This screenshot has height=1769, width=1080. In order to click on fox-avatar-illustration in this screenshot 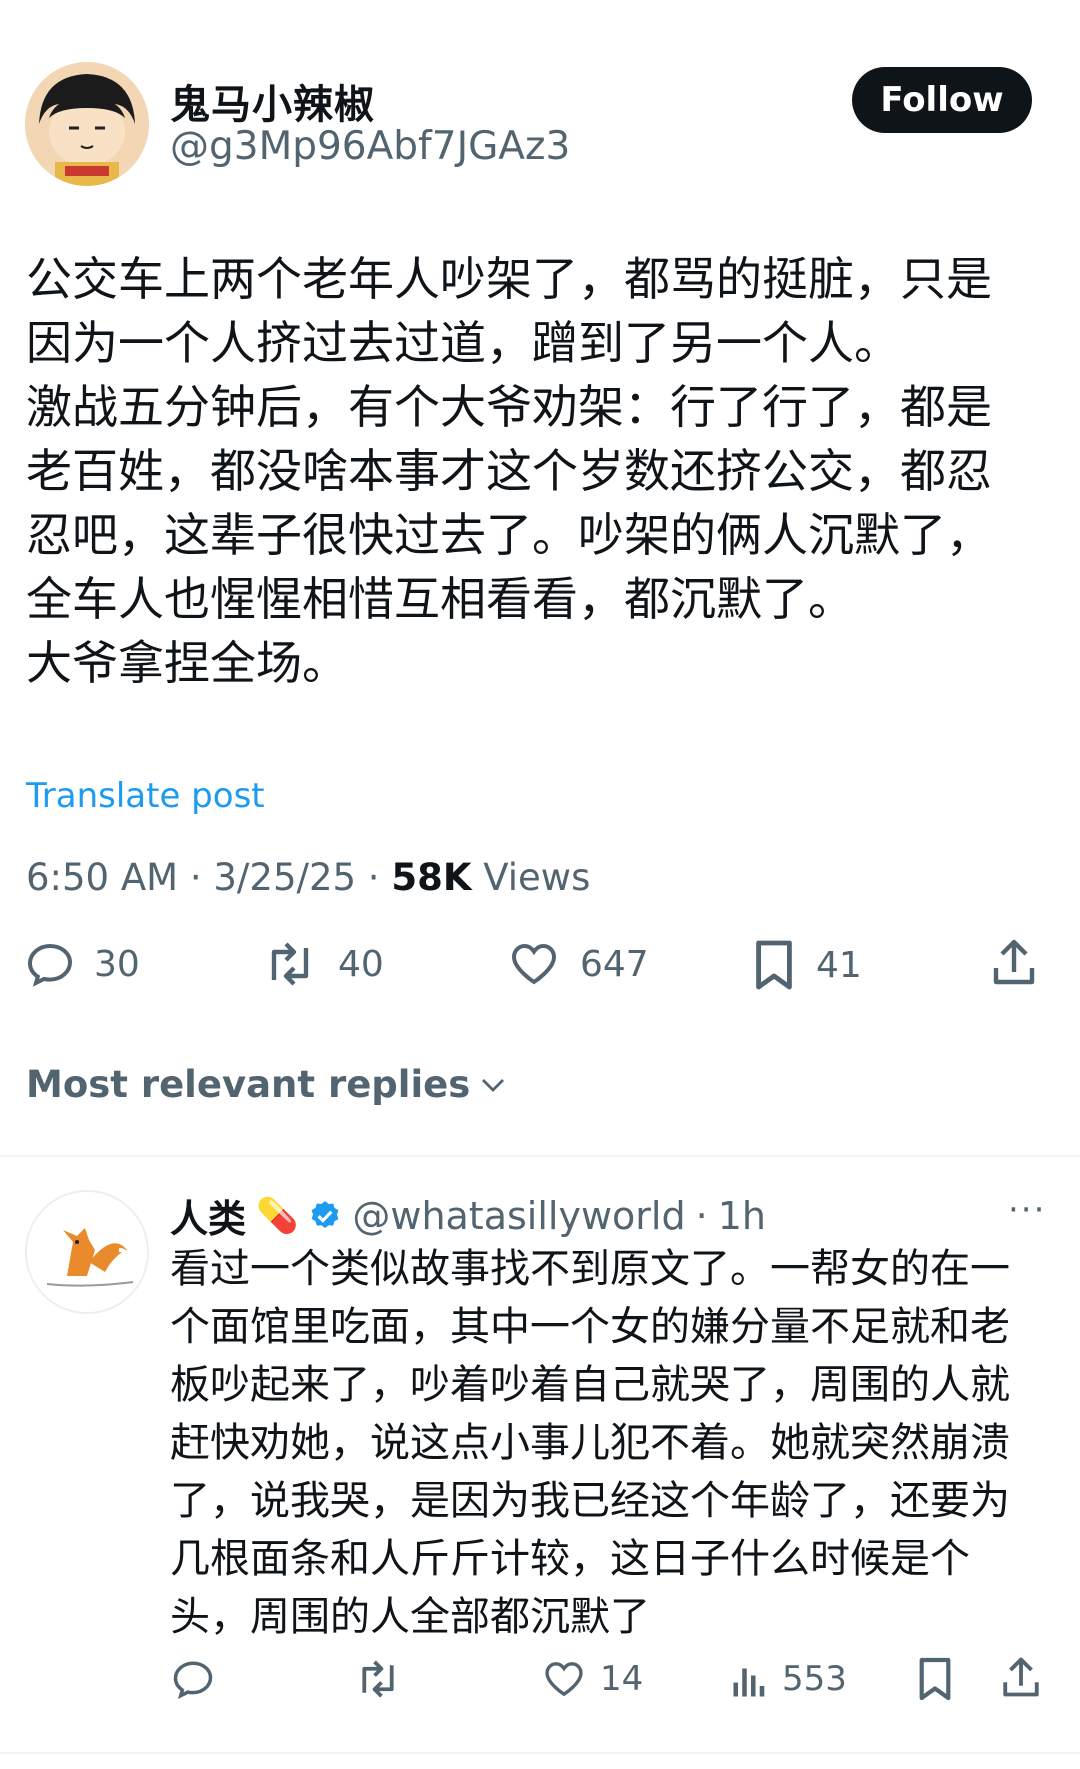, I will do `click(87, 1252)`.